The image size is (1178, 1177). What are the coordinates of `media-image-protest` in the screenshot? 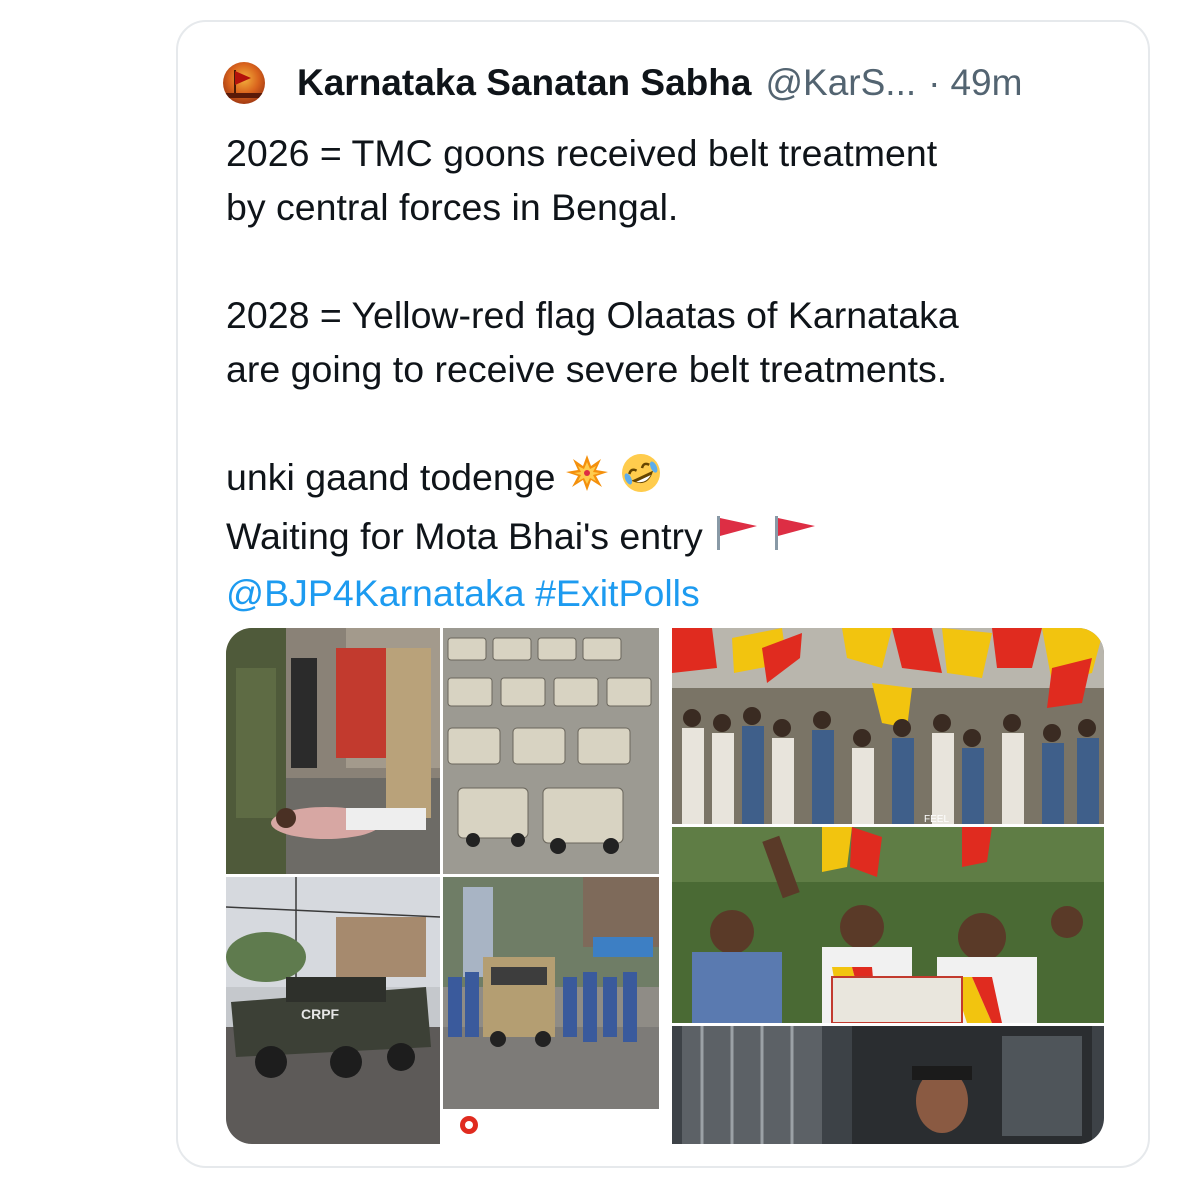 It's located at (888, 925).